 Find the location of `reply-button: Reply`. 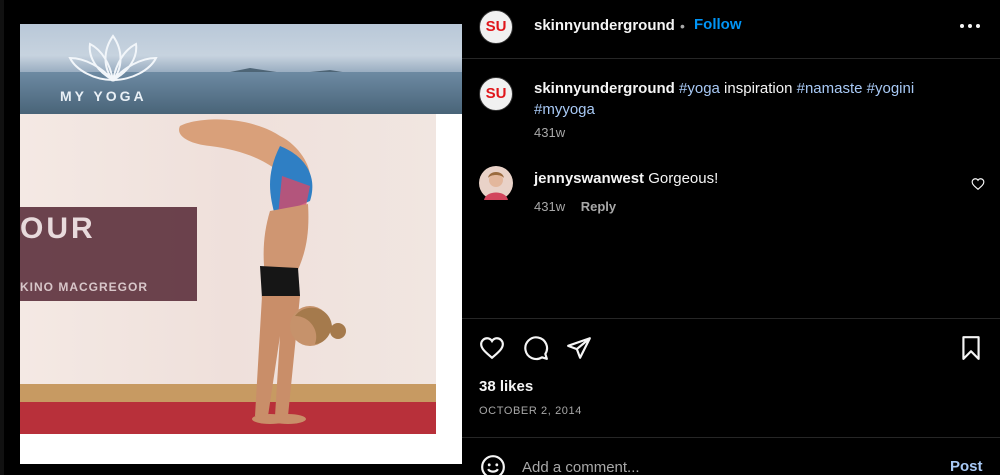

reply-button: Reply is located at coordinates (598, 206).